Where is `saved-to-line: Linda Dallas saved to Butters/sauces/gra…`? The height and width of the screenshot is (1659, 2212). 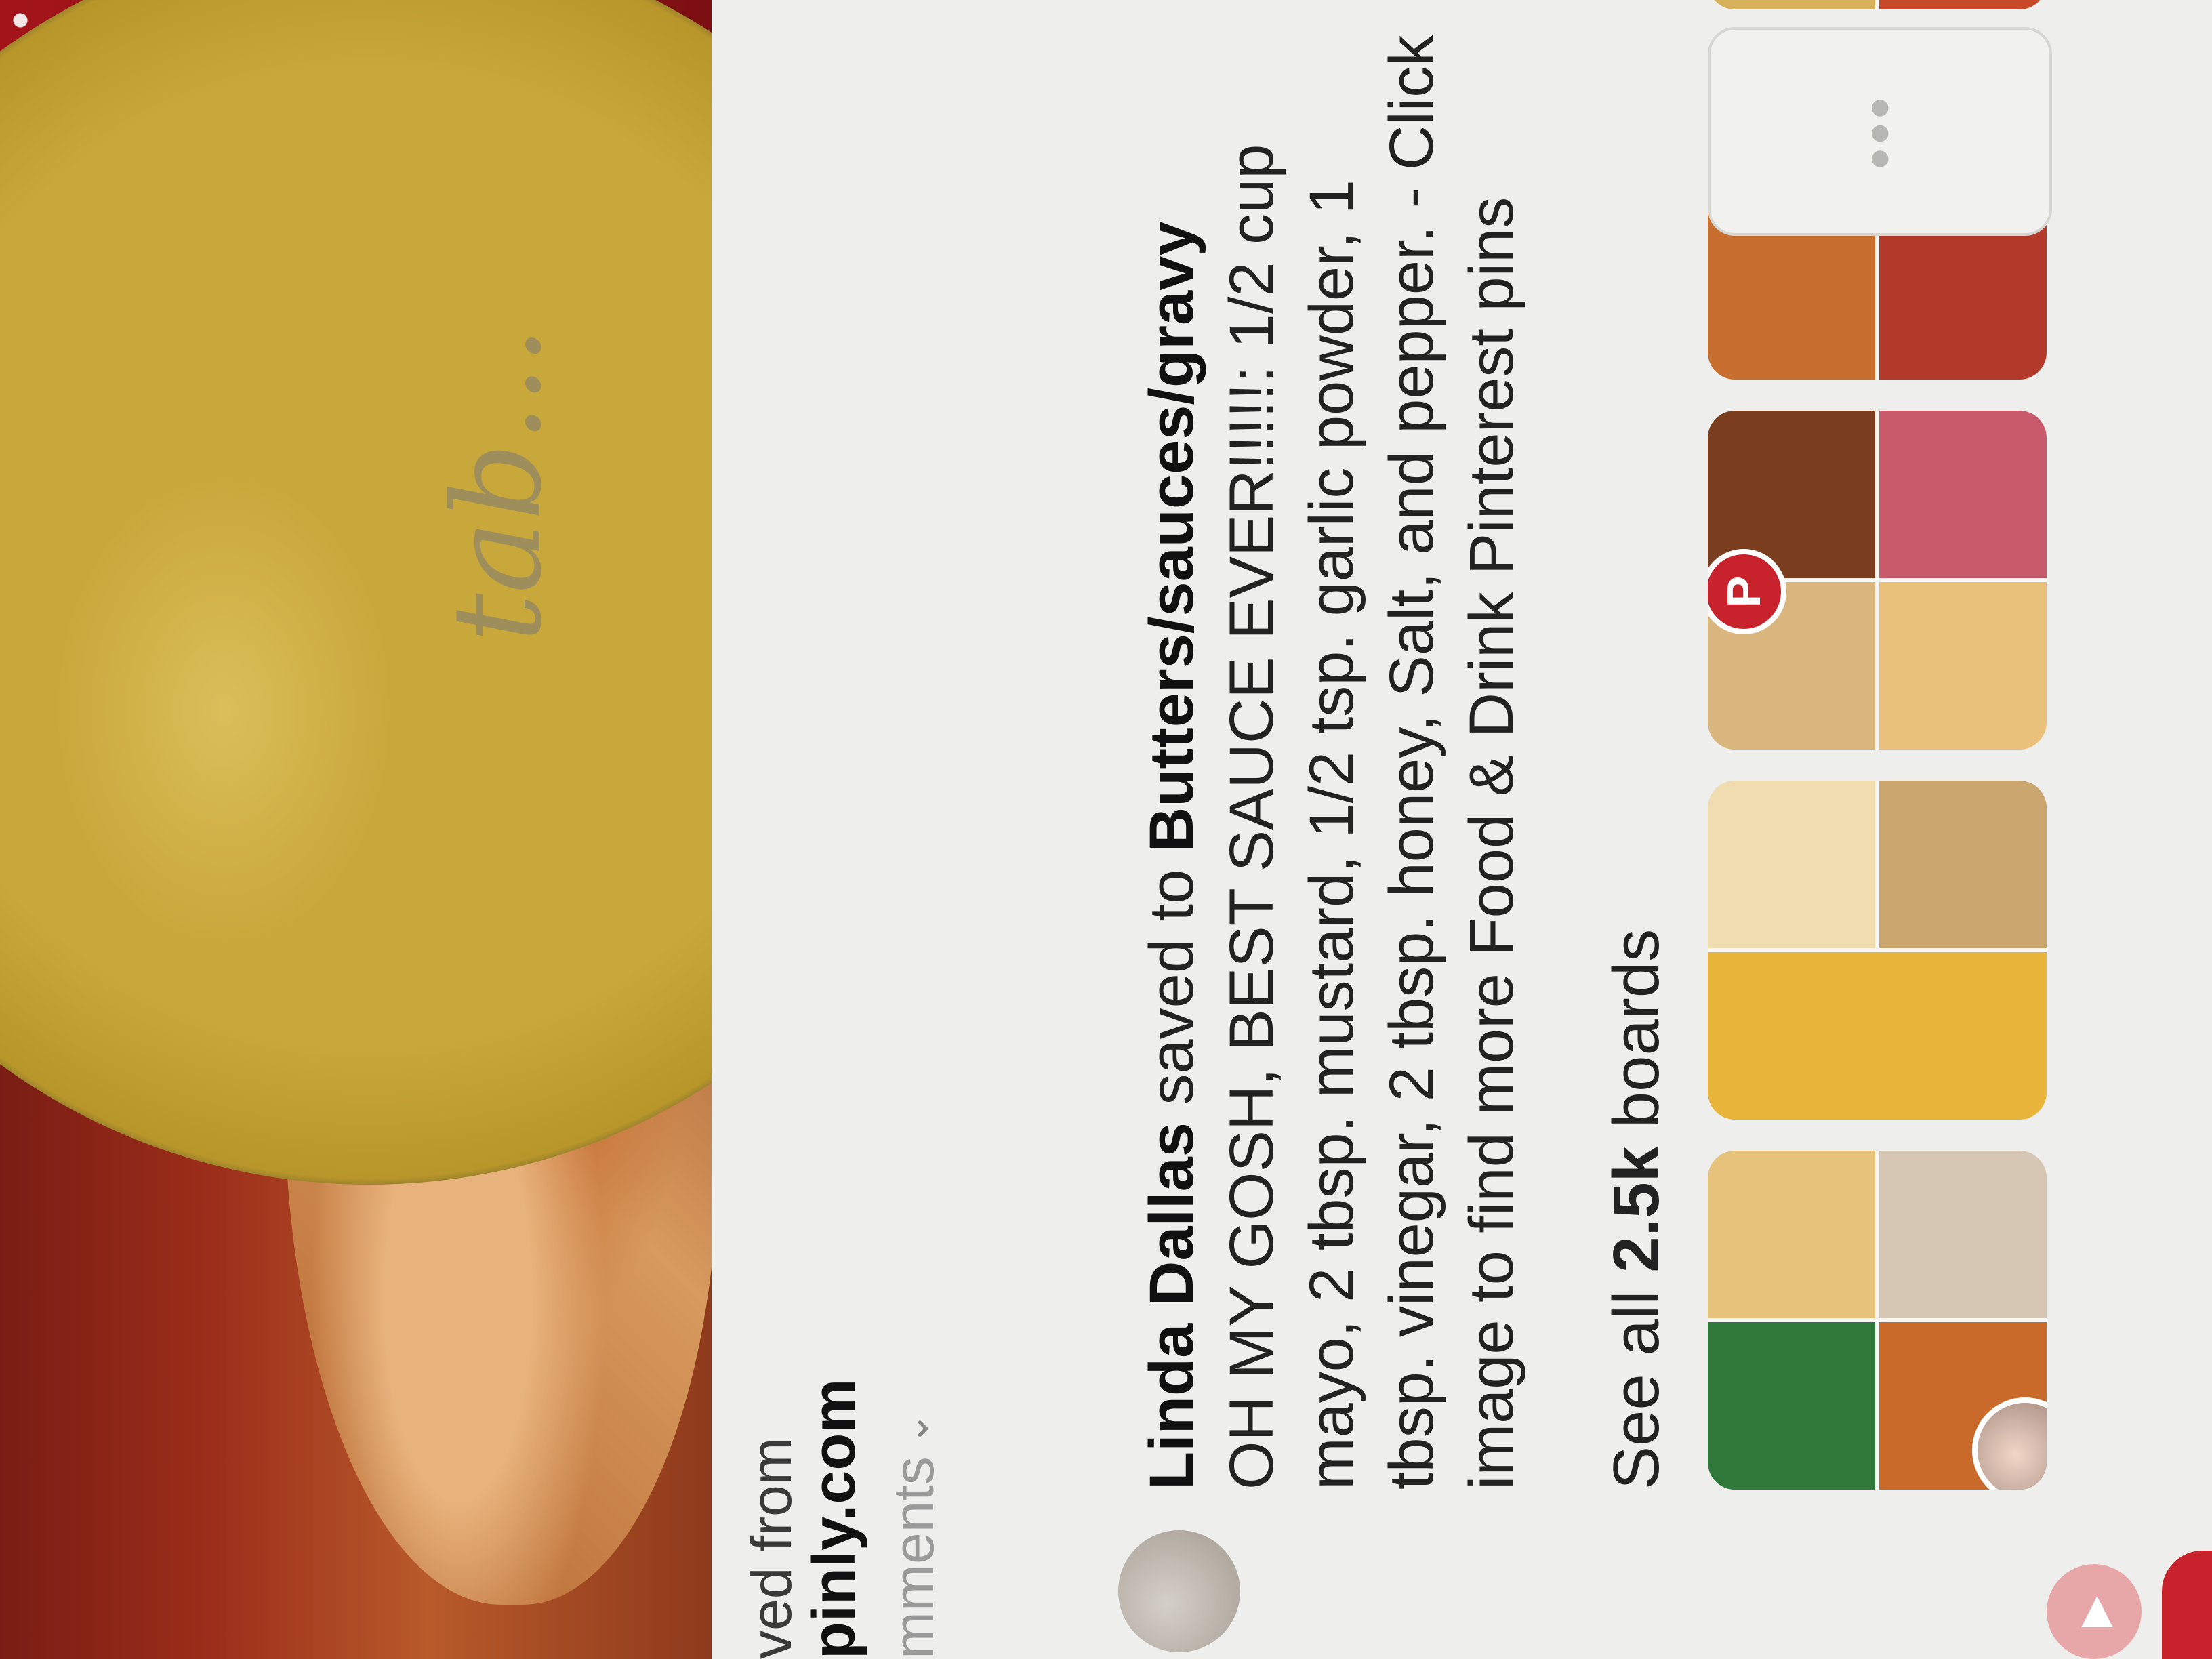 saved-to-line: Linda Dallas saved to Butters/sauces/gra… is located at coordinates (1172, 761).